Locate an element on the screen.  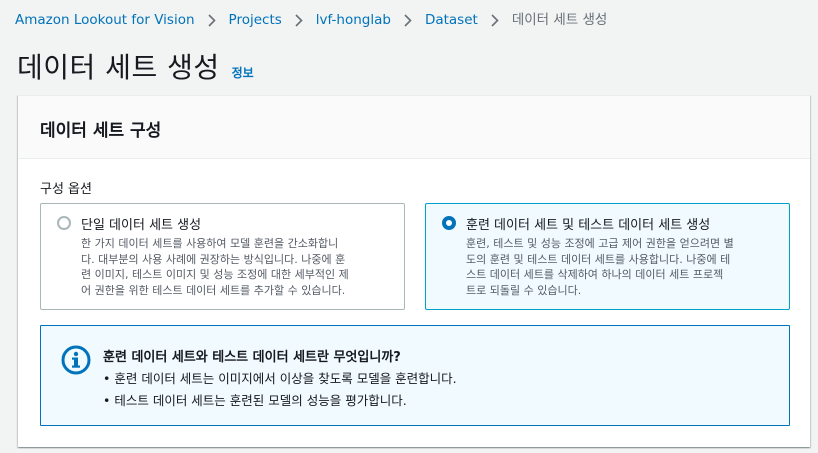
panel-title: 데이터 세트 구성 is located at coordinates (101, 131).